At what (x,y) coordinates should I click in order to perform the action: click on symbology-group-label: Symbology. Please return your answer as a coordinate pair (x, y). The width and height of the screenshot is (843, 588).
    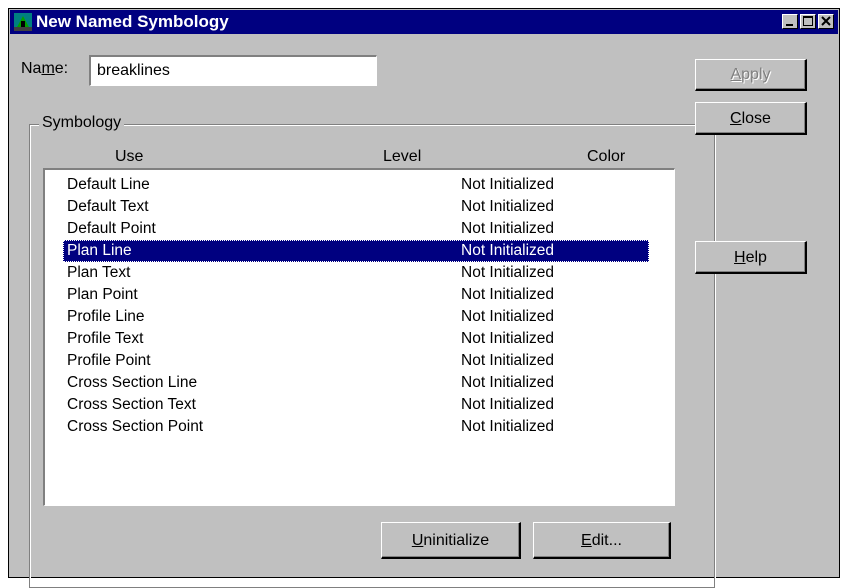
    Looking at the image, I should click on (82, 123).